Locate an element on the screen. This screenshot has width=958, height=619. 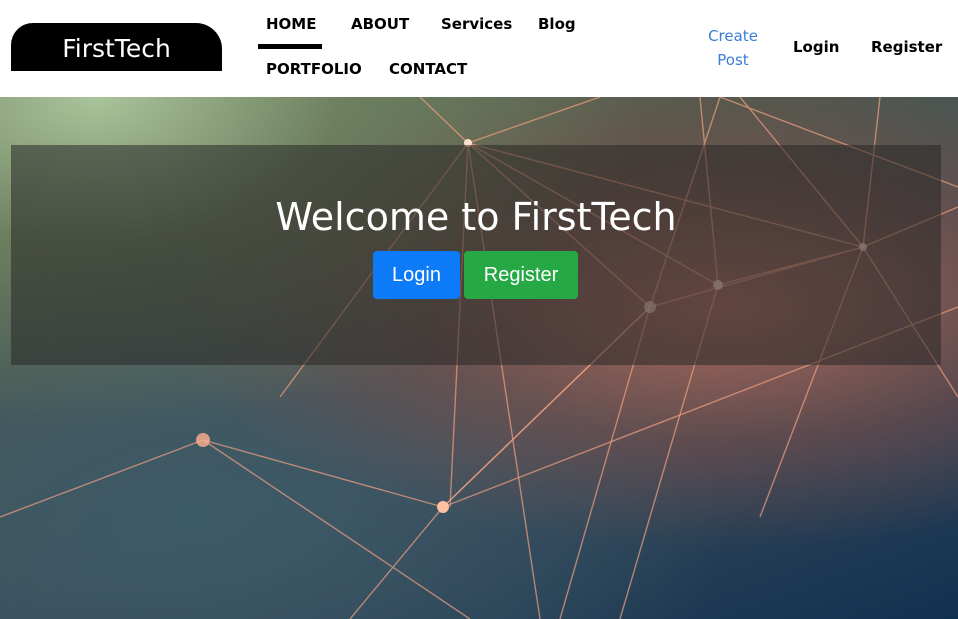
nav-blog: Blog is located at coordinates (557, 24).